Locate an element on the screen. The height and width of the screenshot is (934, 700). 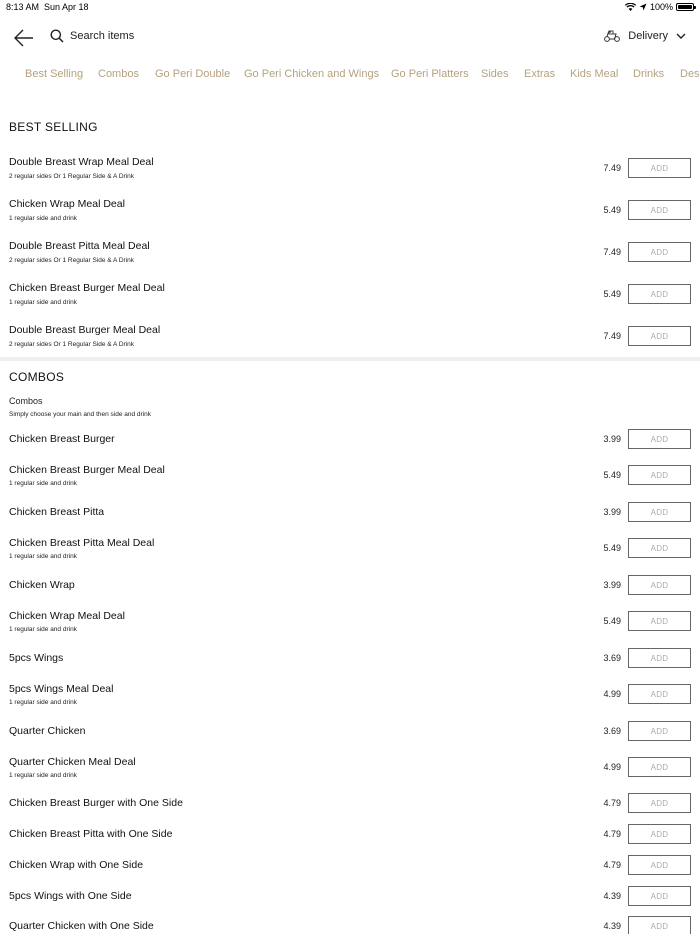
item-name: Quarter Chicken with One Side is located at coordinates (81, 926).